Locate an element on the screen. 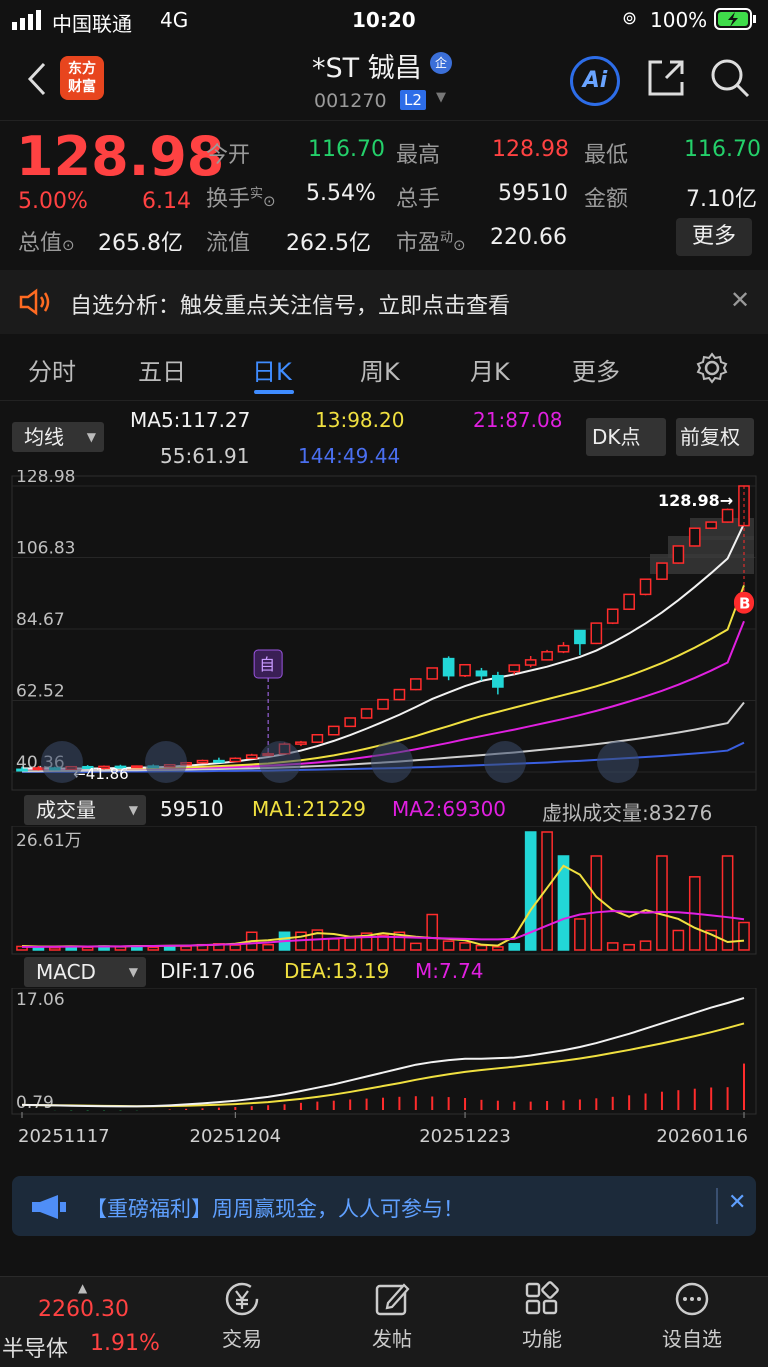 Image resolution: width=768 pixels, height=1367 pixels. banner-close-icon: ✕ is located at coordinates (737, 1202).